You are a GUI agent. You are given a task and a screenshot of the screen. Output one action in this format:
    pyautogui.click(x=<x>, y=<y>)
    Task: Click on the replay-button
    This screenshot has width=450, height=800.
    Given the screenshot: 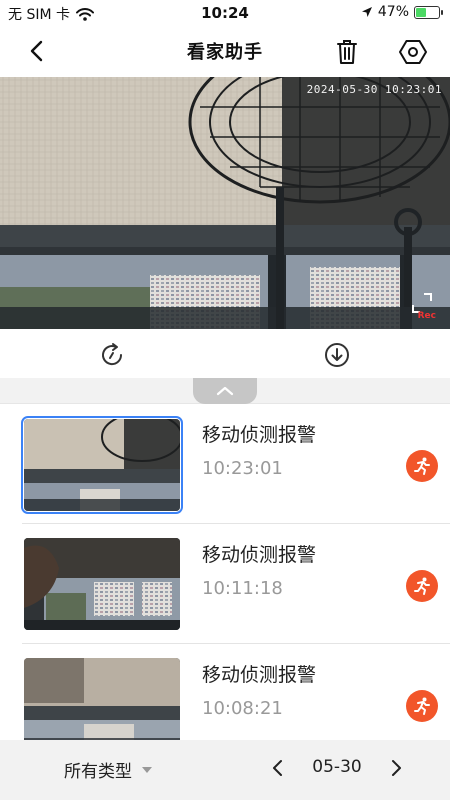 What is the action you would take?
    pyautogui.click(x=112, y=355)
    